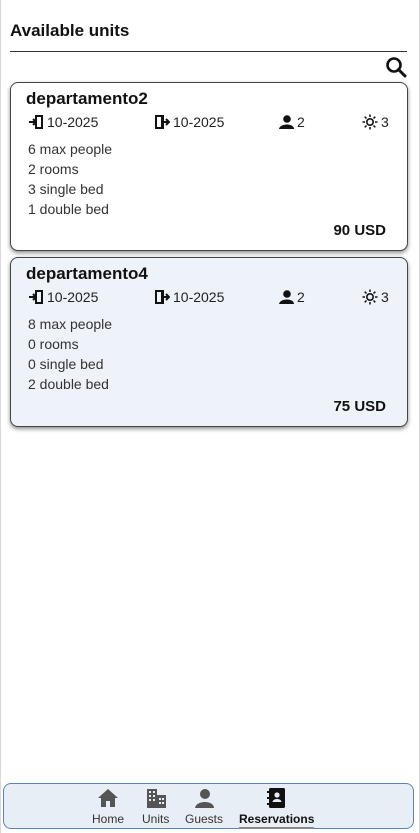  What do you see at coordinates (108, 798) in the screenshot?
I see `home-icon` at bounding box center [108, 798].